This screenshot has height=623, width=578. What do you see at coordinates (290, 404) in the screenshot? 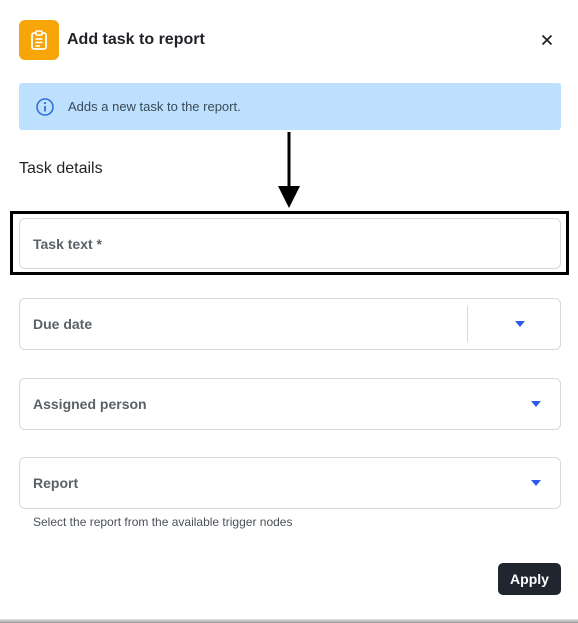
I see `assigned-person-field: Assigned person` at bounding box center [290, 404].